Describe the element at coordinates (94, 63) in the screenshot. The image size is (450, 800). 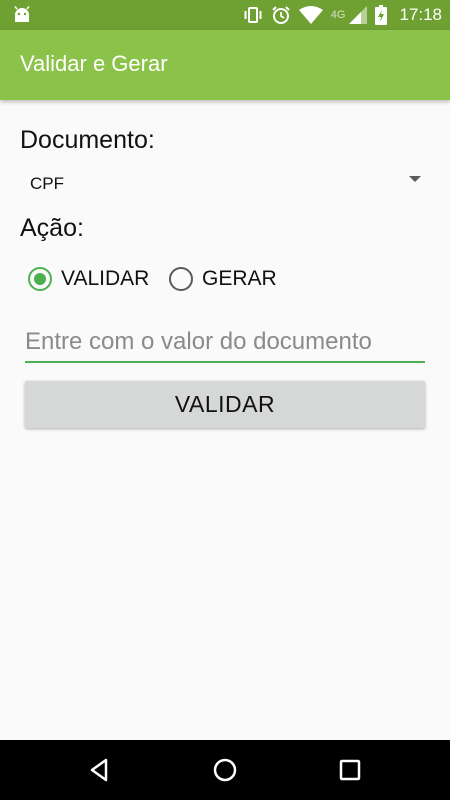
I see `app-title: Validar e Gerar` at that location.